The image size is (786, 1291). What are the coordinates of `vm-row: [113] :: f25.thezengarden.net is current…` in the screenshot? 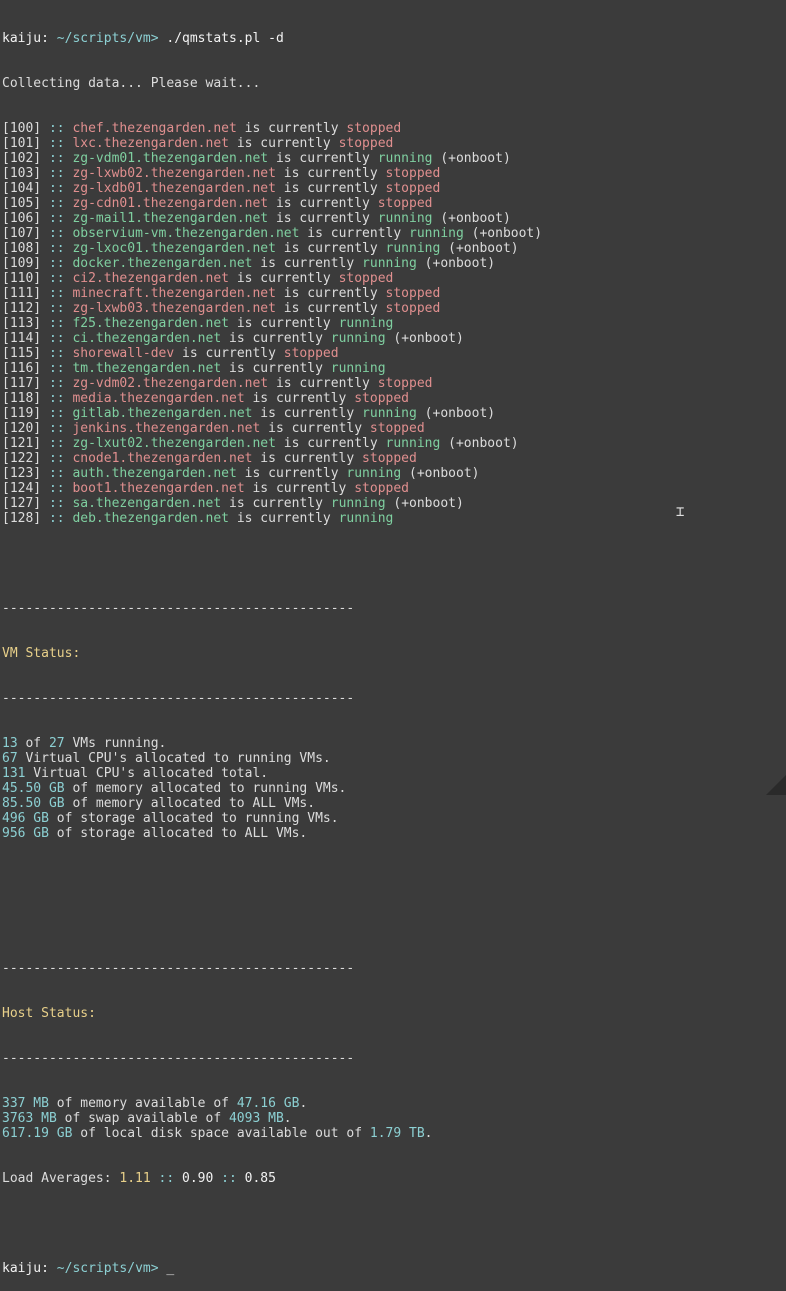 It's located at (392, 323).